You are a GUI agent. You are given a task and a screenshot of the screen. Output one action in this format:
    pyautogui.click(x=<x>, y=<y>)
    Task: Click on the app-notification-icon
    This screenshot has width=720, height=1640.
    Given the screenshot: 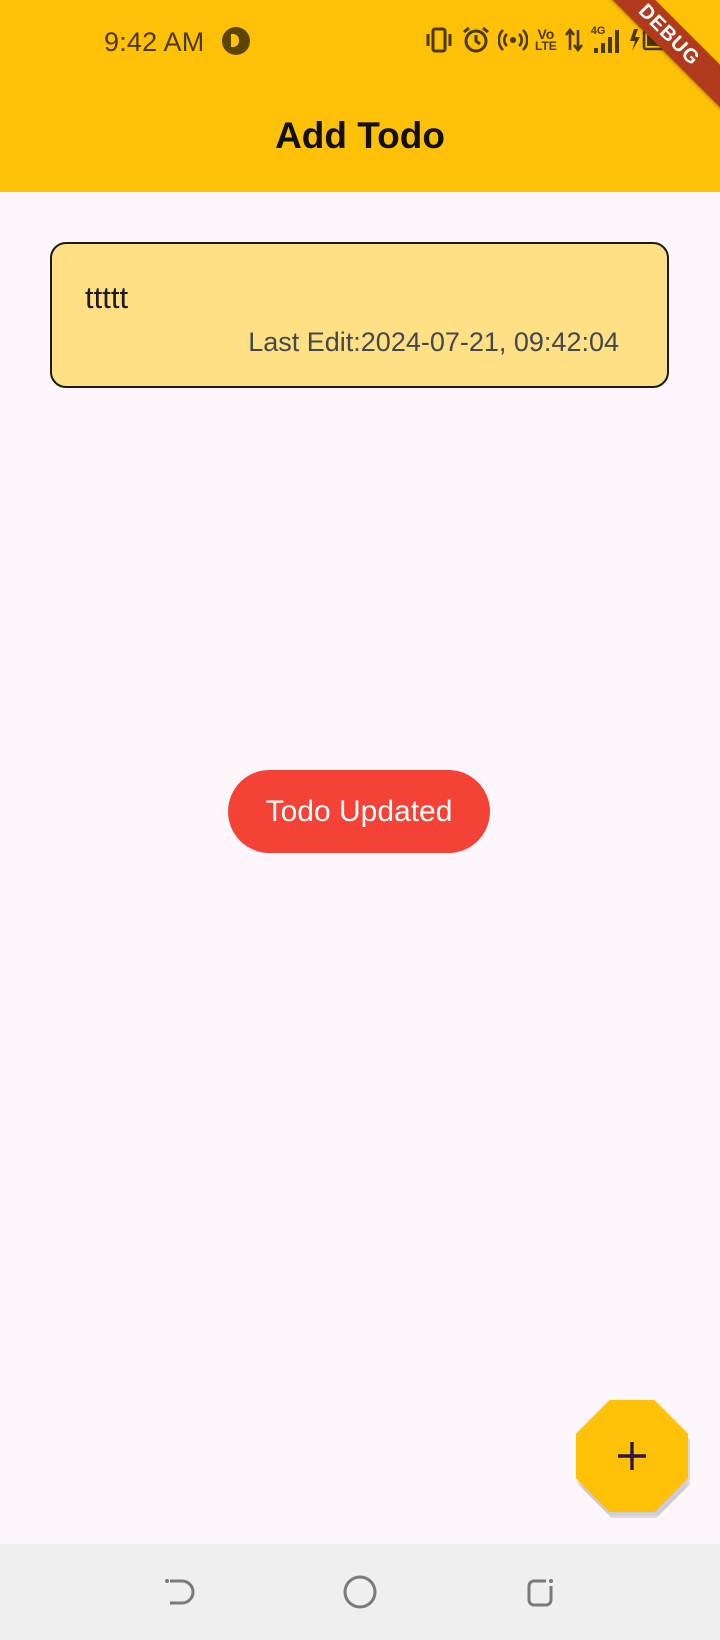 What is the action you would take?
    pyautogui.click(x=236, y=41)
    